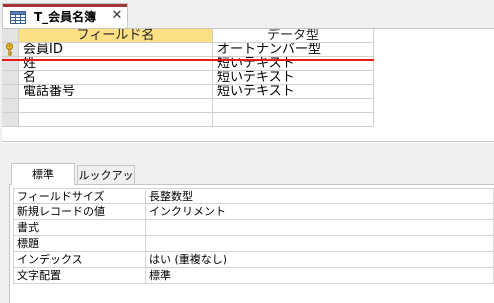 The height and width of the screenshot is (303, 494). I want to click on property-value: インクリメント, so click(320, 212).